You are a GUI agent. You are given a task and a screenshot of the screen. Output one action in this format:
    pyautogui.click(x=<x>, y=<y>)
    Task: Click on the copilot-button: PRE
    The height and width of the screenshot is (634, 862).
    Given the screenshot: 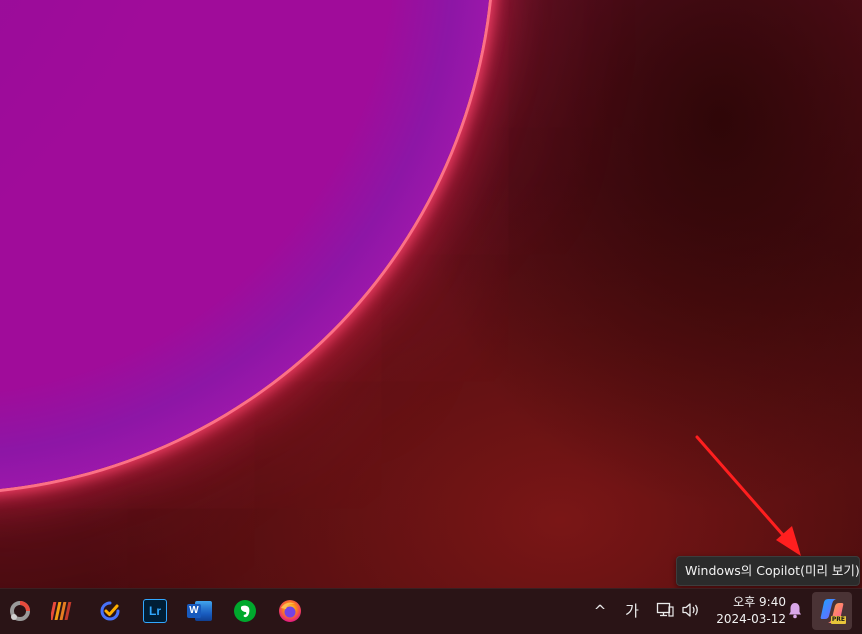 What is the action you would take?
    pyautogui.click(x=832, y=611)
    